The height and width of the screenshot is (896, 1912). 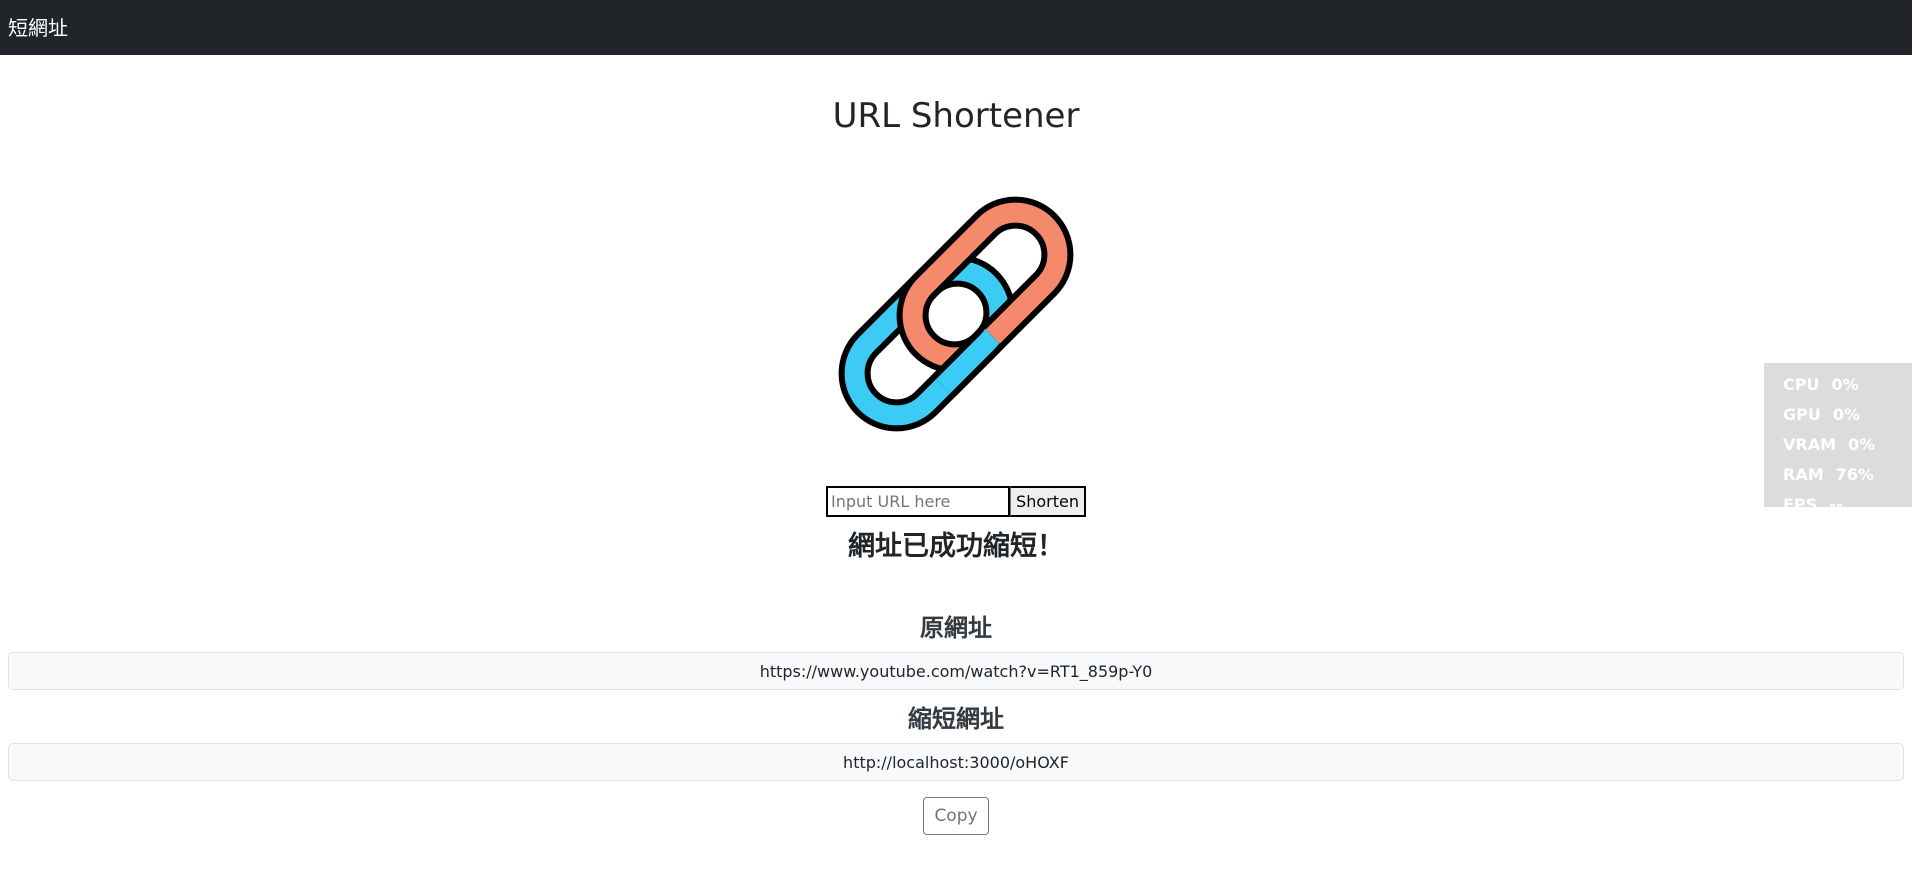 I want to click on navbar: 短網址, so click(x=956, y=27).